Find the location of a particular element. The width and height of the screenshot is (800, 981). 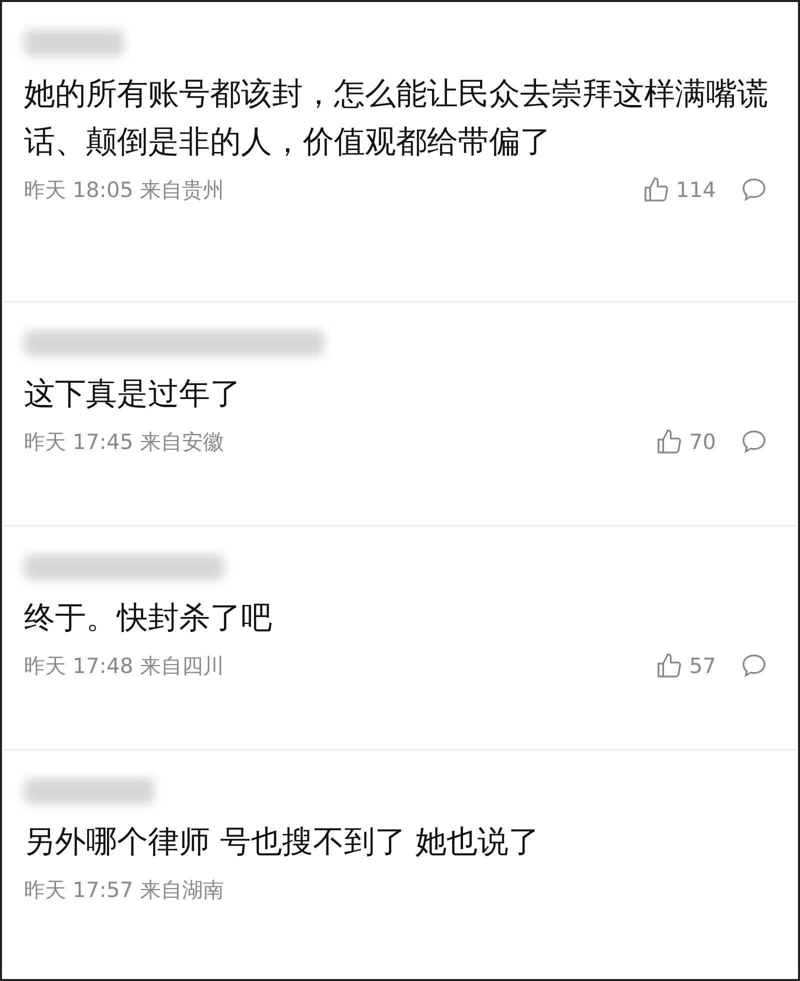

comment-text: 终于。快封杀了吧 is located at coordinates (148, 618).